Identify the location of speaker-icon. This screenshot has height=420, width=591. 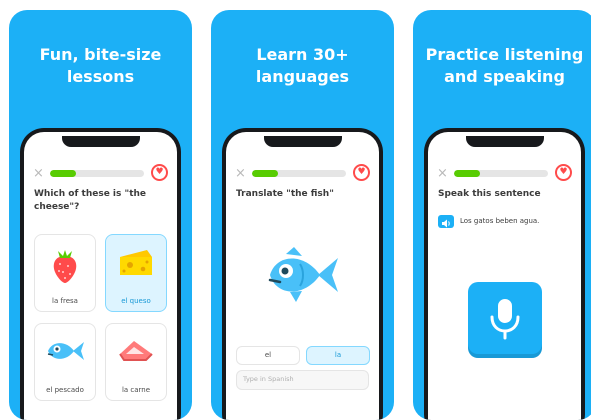
(446, 223).